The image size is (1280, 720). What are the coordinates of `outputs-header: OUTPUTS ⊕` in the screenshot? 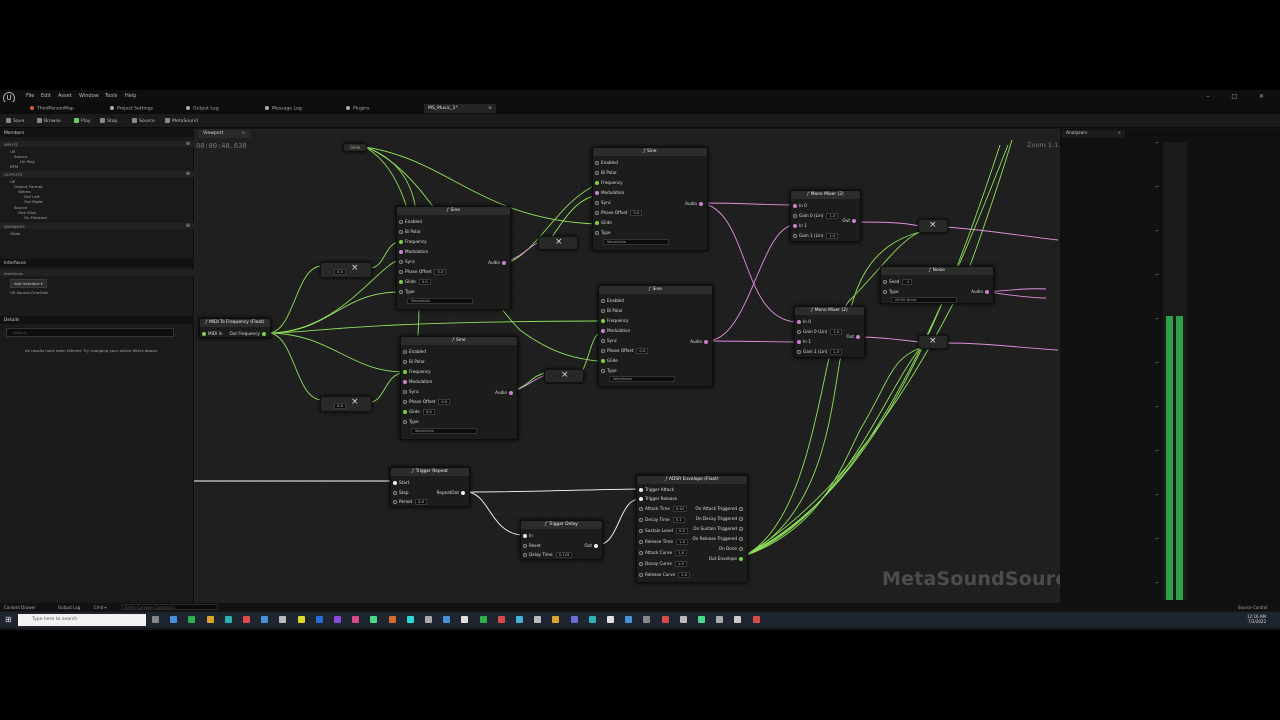 It's located at (97, 174).